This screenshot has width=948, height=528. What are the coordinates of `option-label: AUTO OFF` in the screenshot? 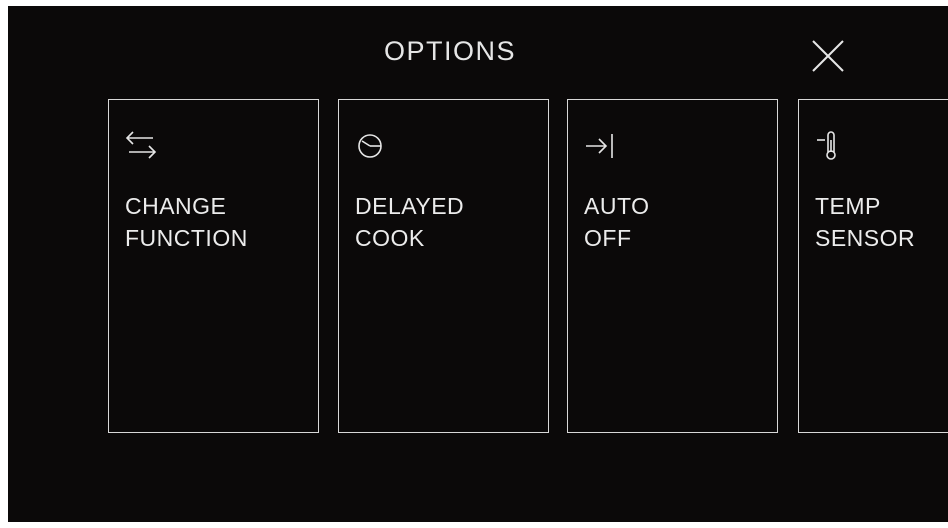 It's located at (617, 222).